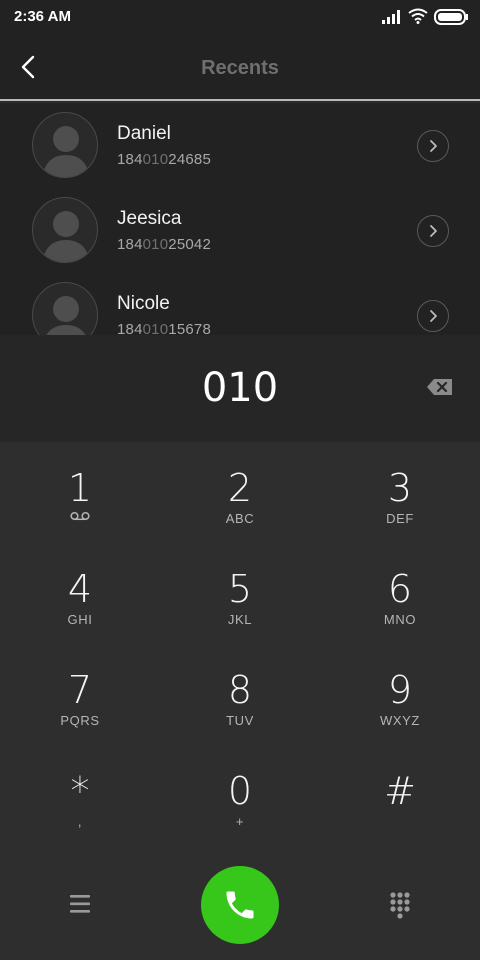  I want to click on key-6: 6 MNO, so click(400, 593).